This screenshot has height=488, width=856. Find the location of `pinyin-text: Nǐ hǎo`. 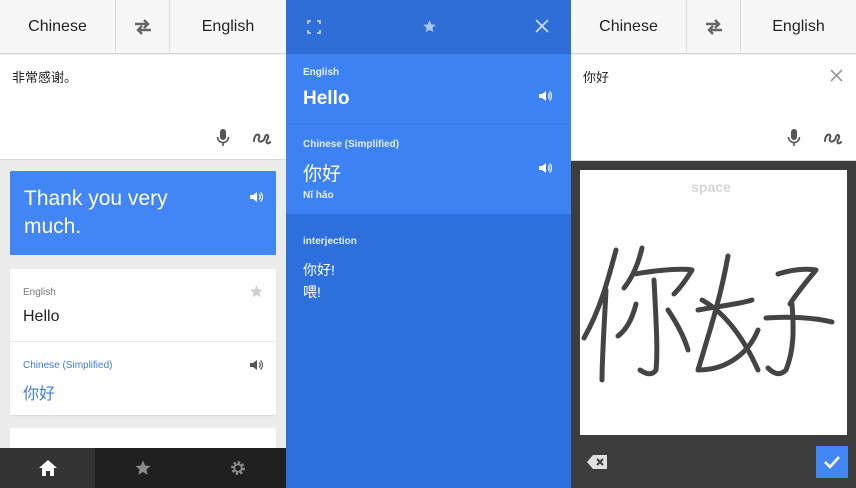

pinyin-text: Nǐ hǎo is located at coordinates (318, 195).